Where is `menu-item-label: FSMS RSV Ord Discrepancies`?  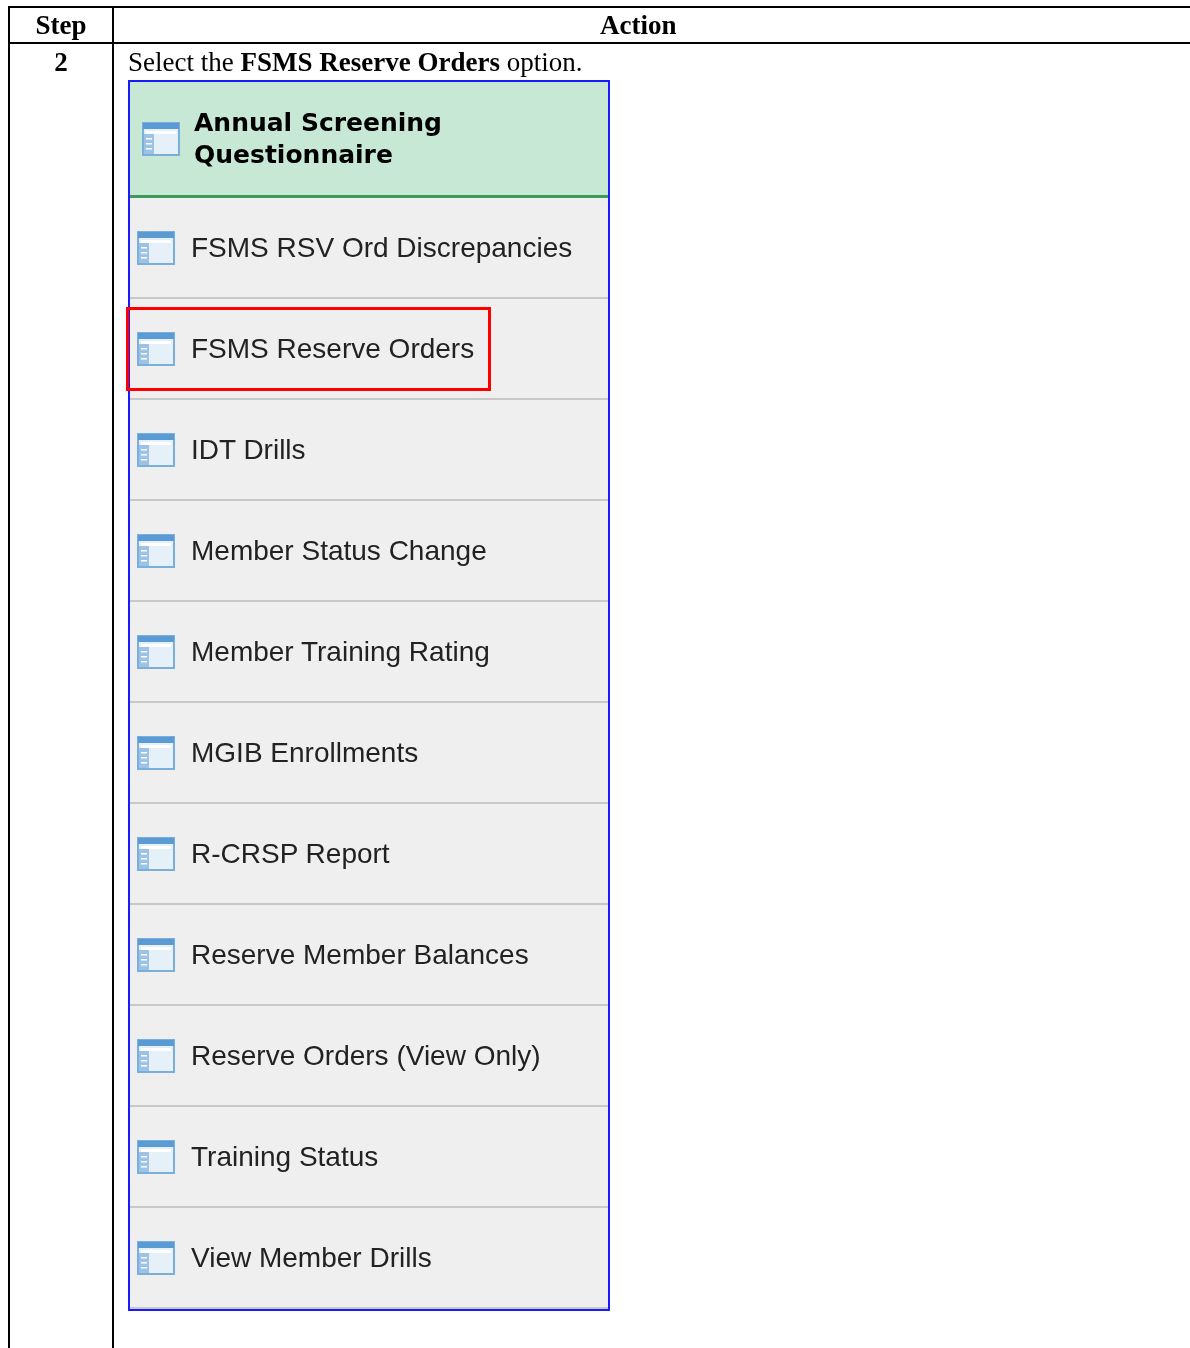 menu-item-label: FSMS RSV Ord Discrepancies is located at coordinates (382, 247).